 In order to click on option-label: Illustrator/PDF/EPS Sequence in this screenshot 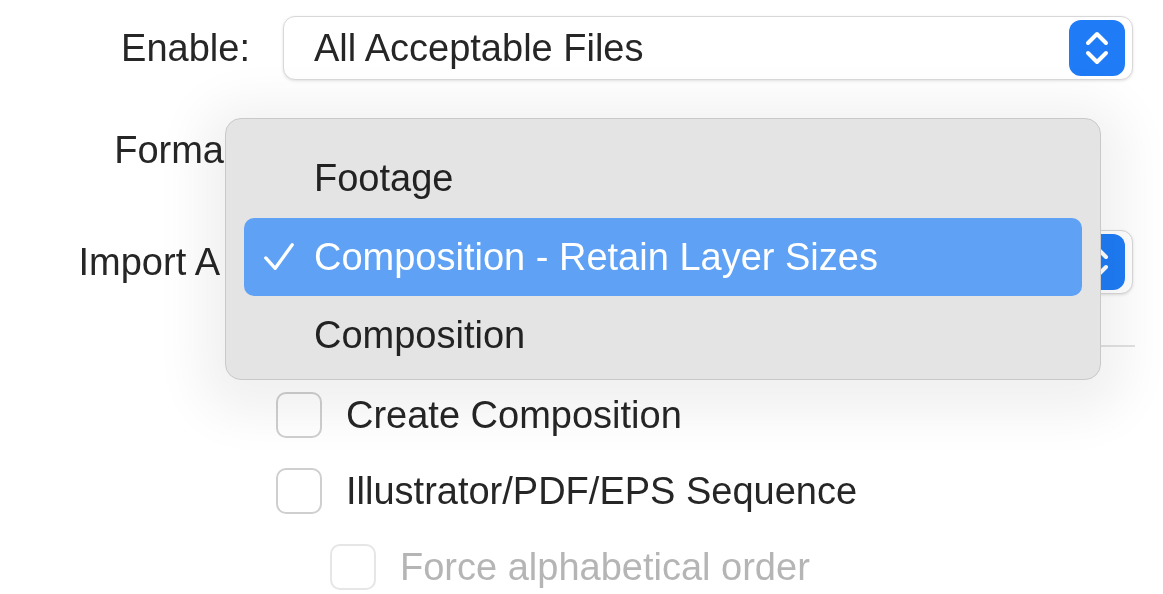, I will do `click(602, 491)`.